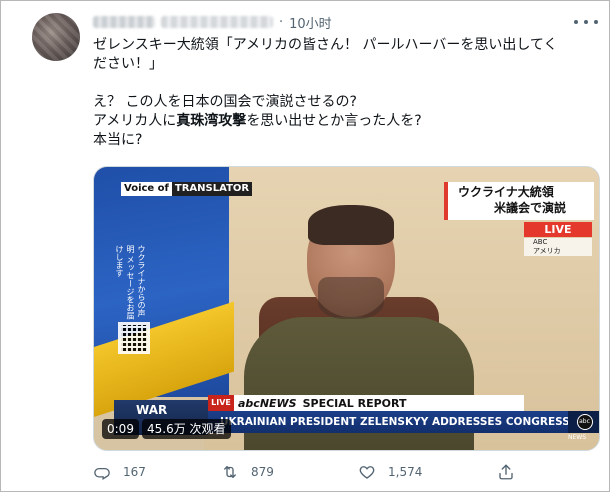 The height and width of the screenshot is (492, 610). What do you see at coordinates (128, 64) in the screenshot?
I see `tweet-line-2: ださい！」` at bounding box center [128, 64].